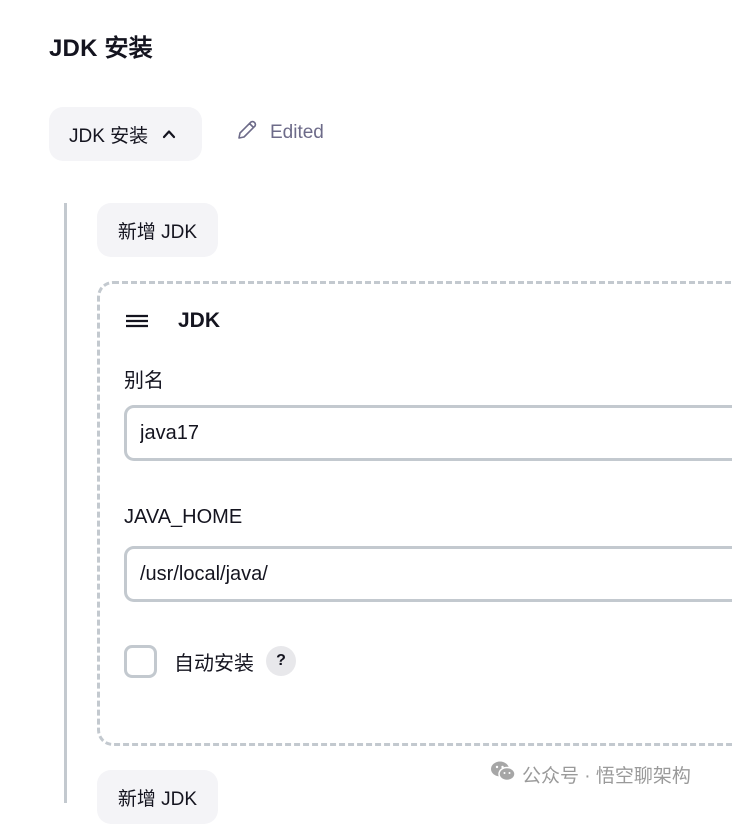 The width and height of the screenshot is (732, 824). I want to click on name-label: 别名, so click(144, 381).